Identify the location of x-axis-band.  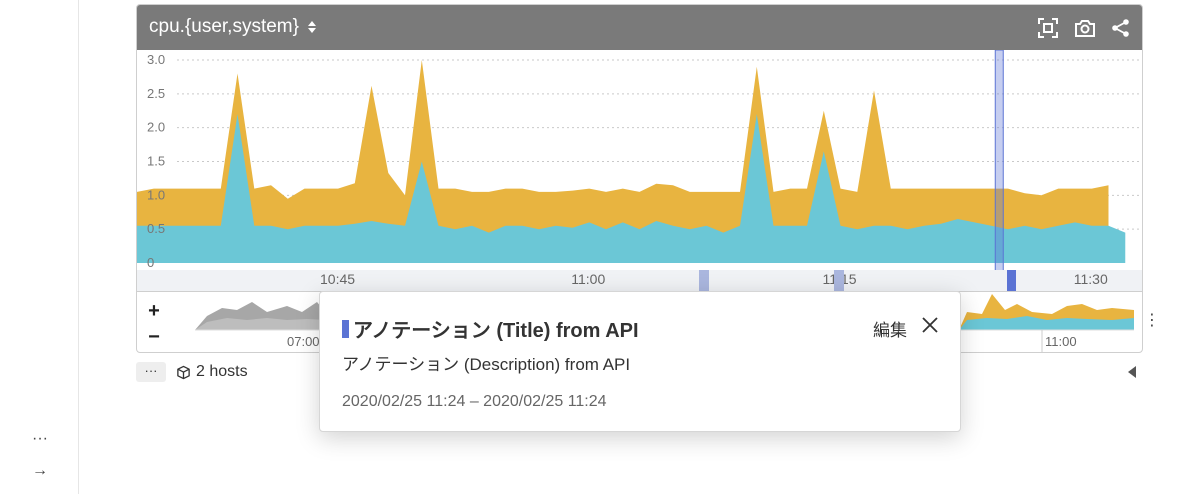
(639, 280).